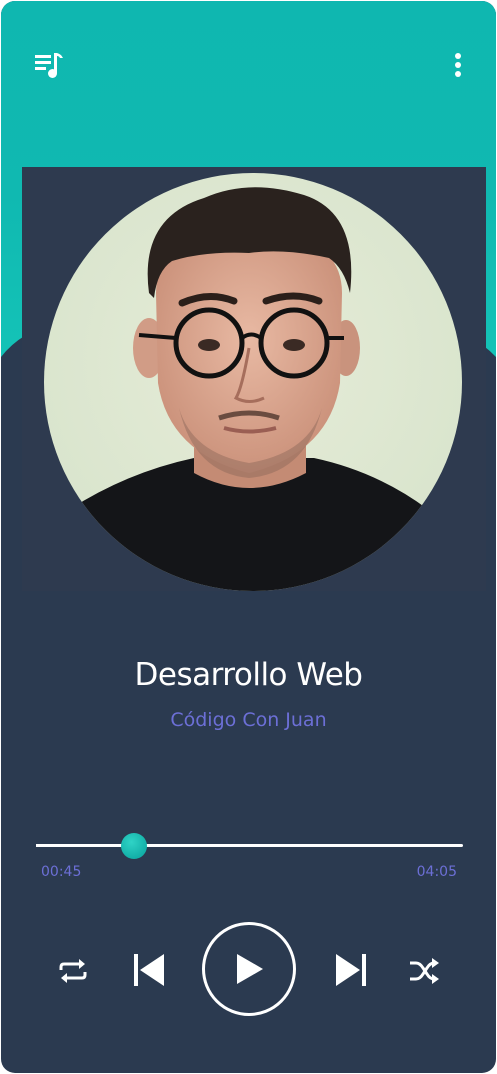 The image size is (497, 1074). I want to click on progress-fill, so click(85, 845).